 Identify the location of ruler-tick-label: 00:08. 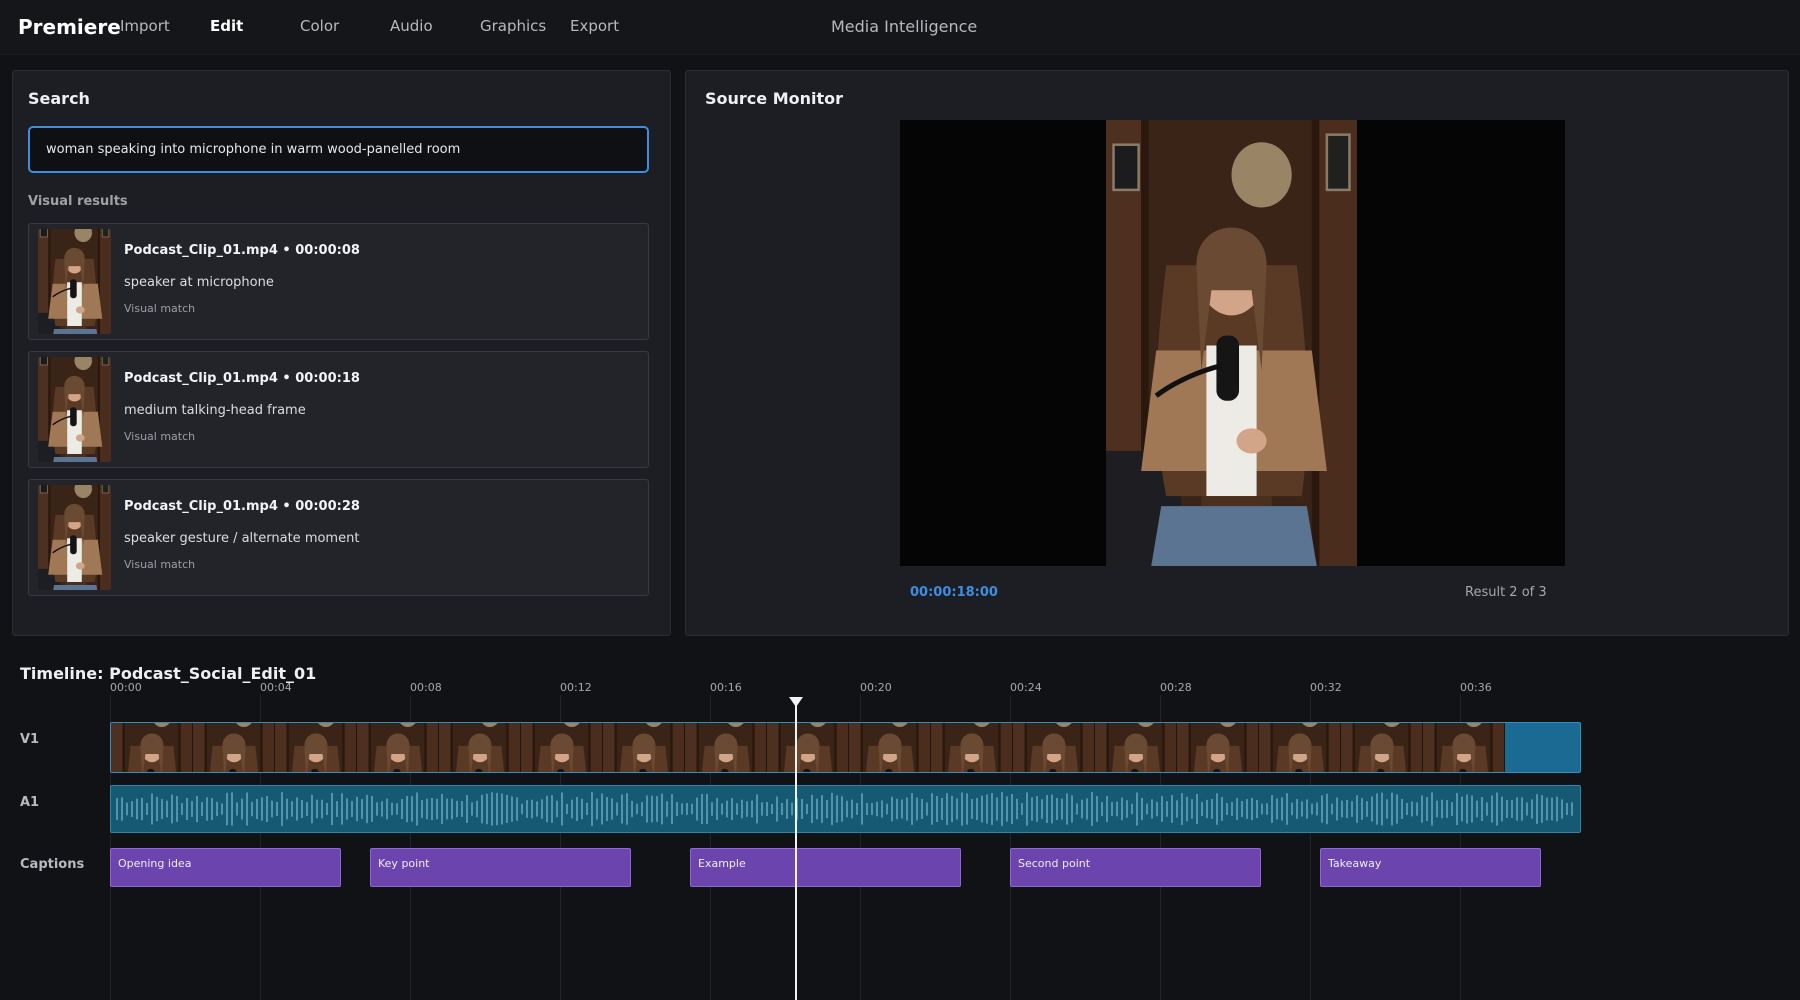
(426, 687).